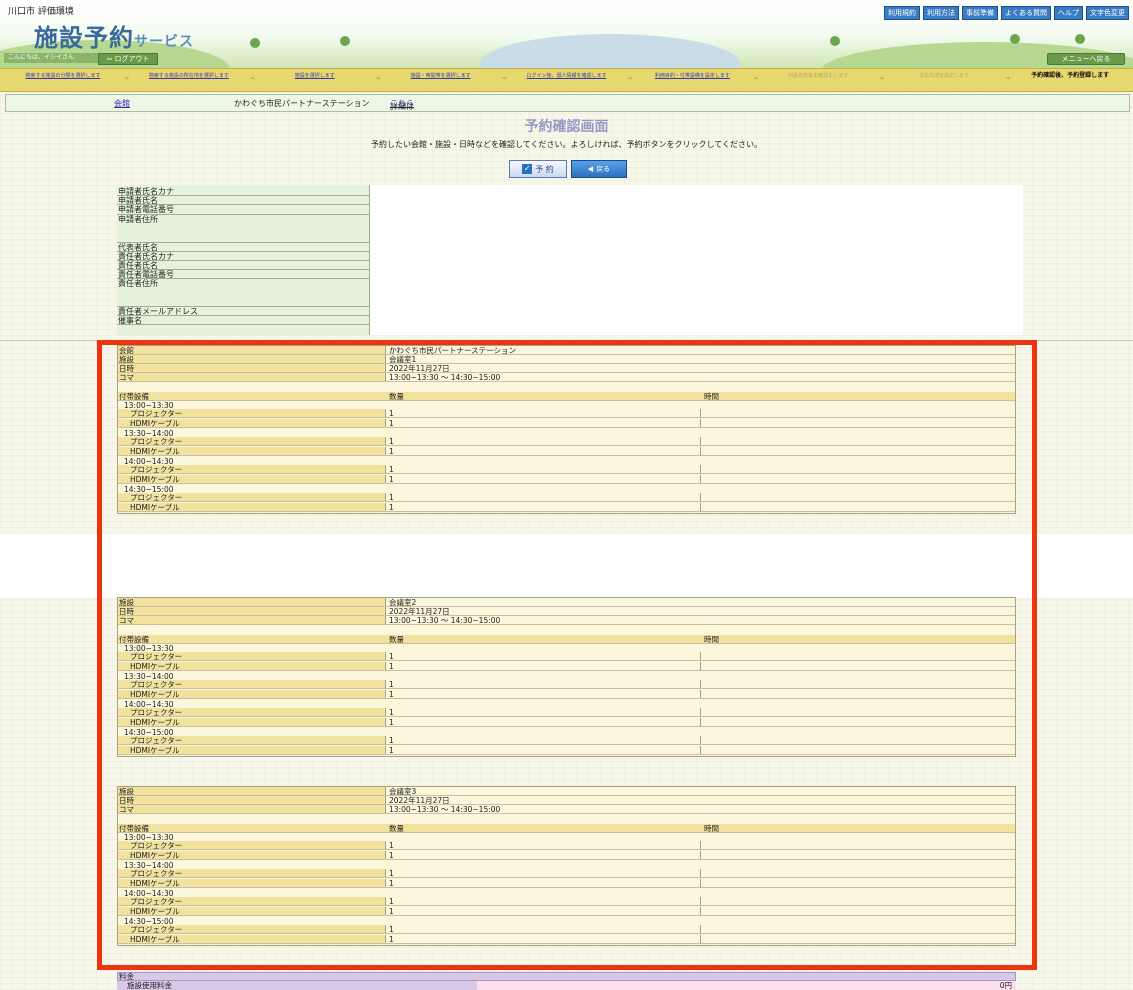 This screenshot has height=990, width=1133. Describe the element at coordinates (84, 37) in the screenshot. I see `logo-main-text: 施設予約` at that location.